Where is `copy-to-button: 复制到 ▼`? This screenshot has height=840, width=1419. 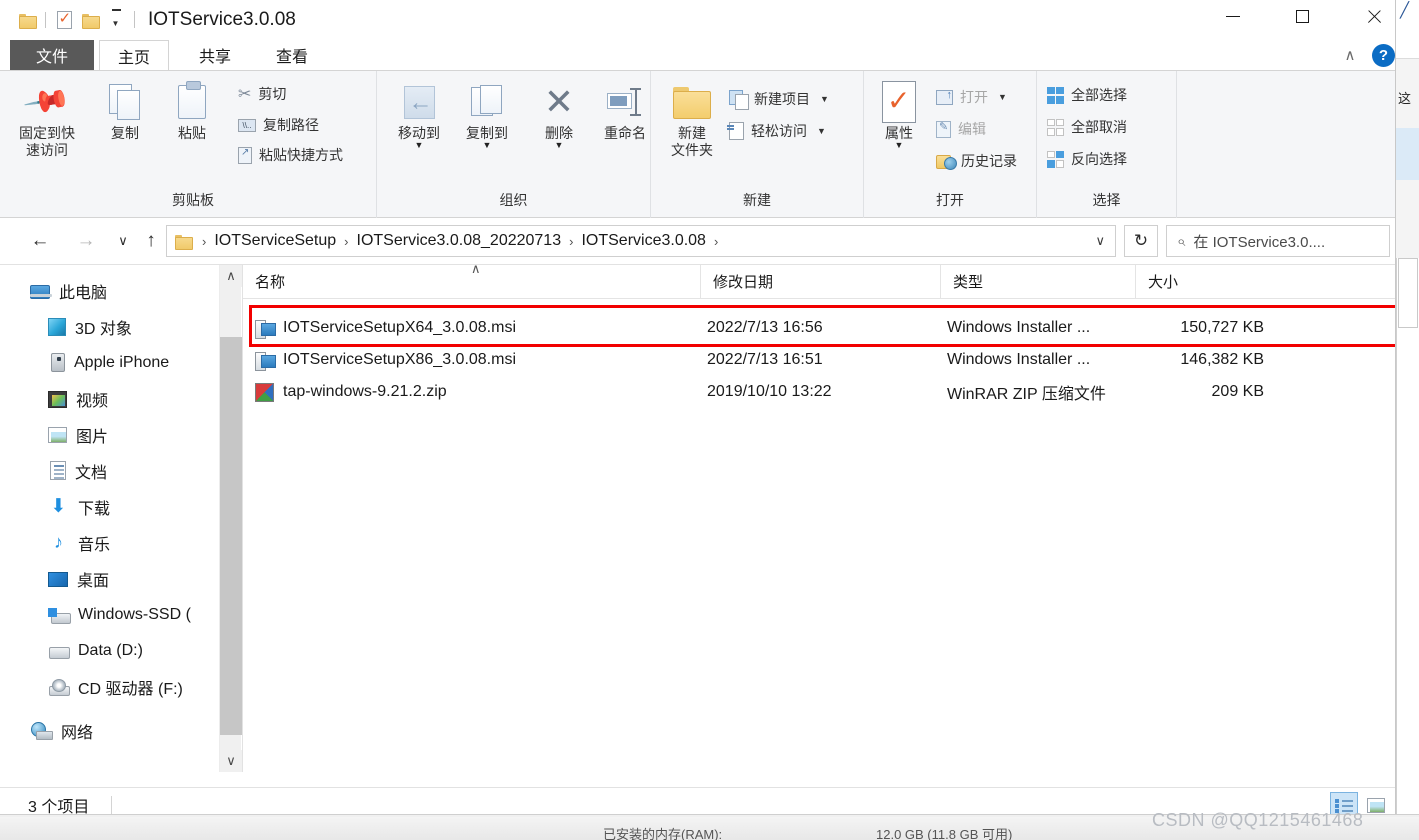
copy-to-button: 复制到 ▼ is located at coordinates (487, 114).